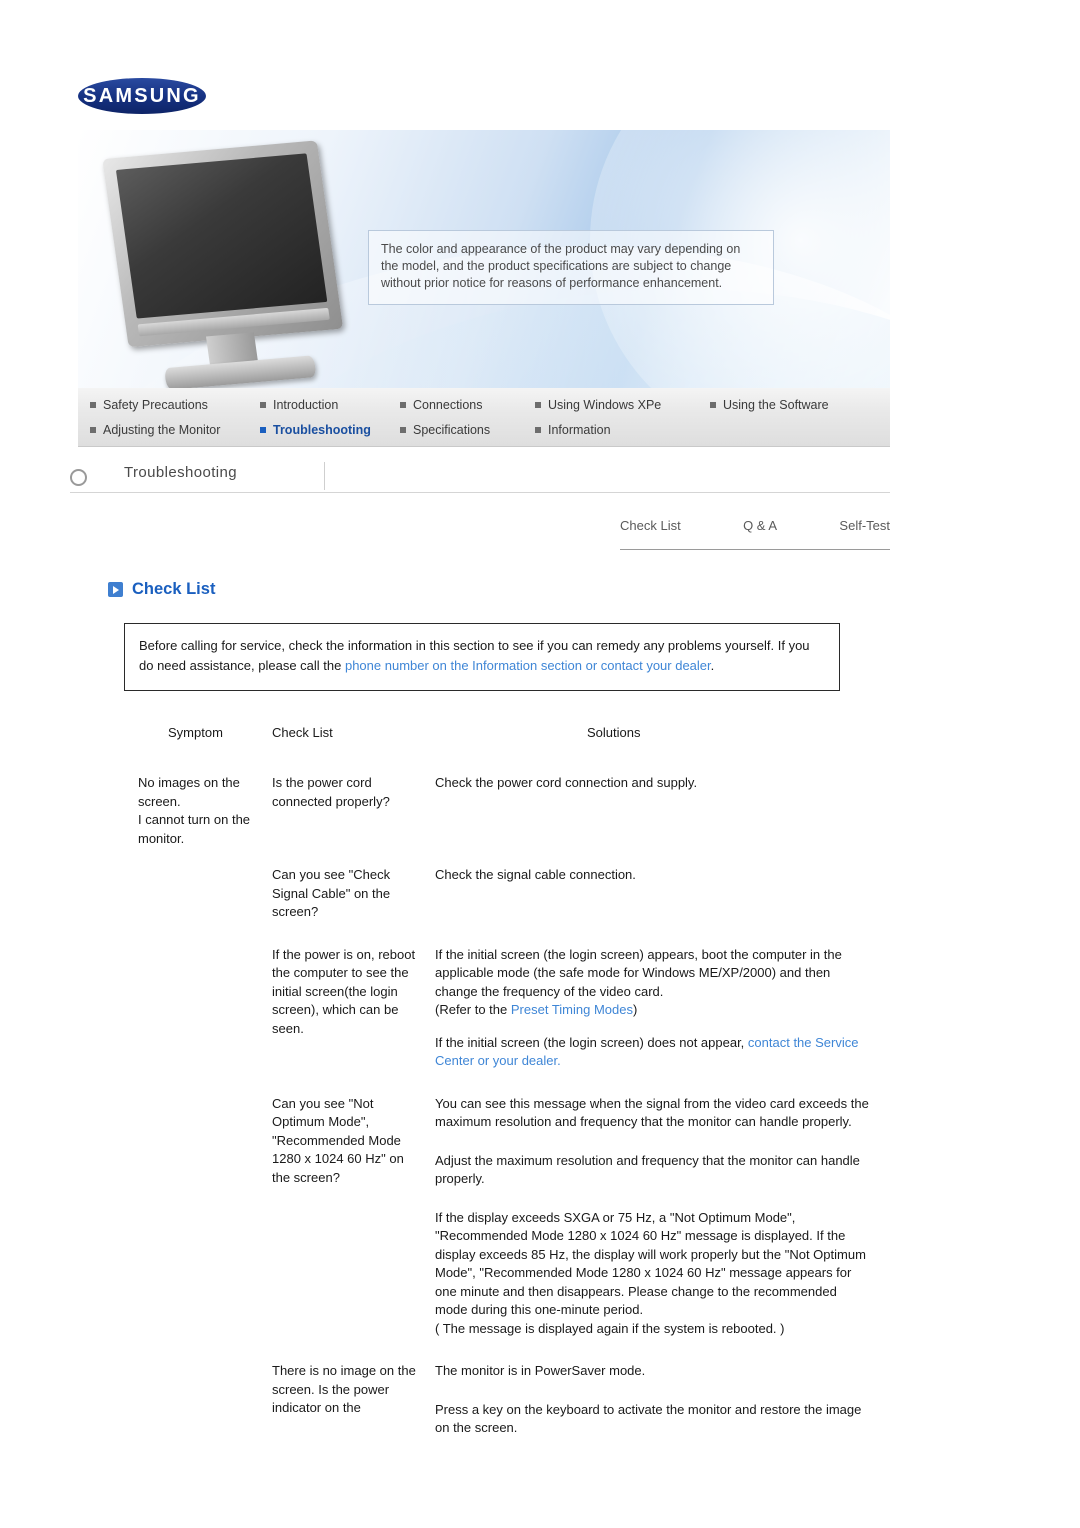 The image size is (1080, 1528). I want to click on divider-horizontal, so click(480, 492).